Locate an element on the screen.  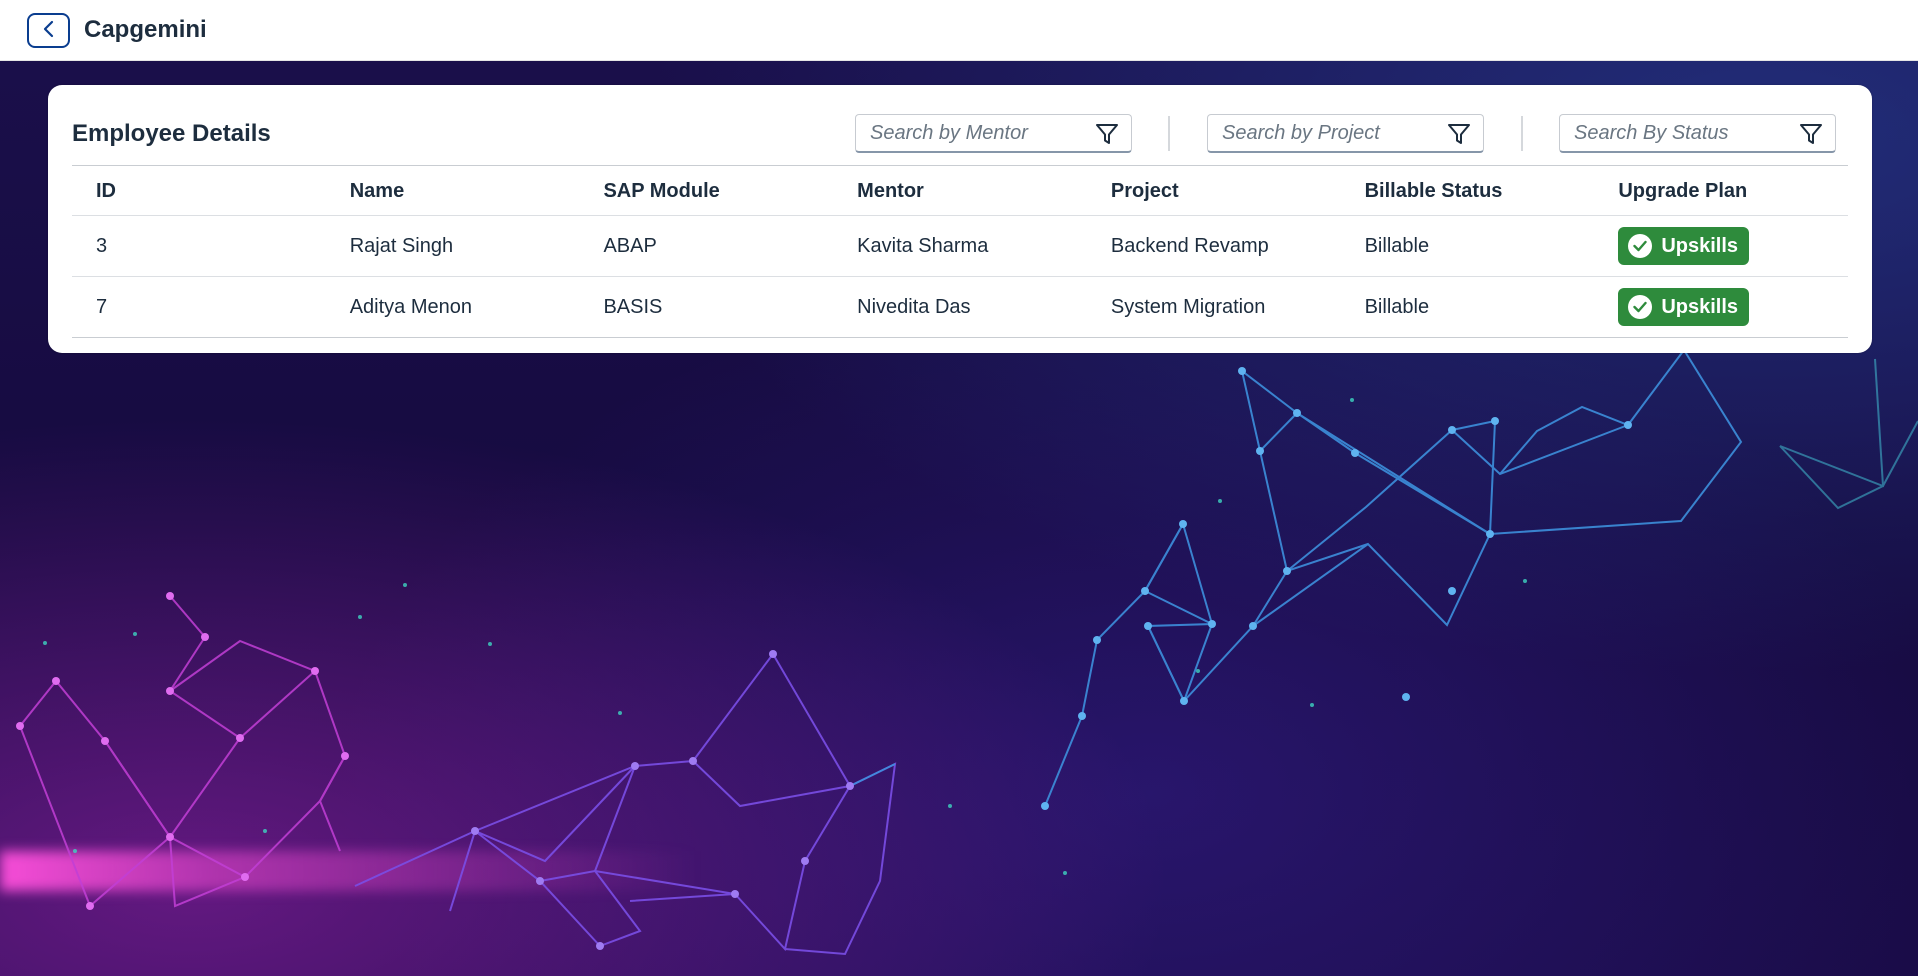
column-header-mentor: Mentor is located at coordinates (960, 191).